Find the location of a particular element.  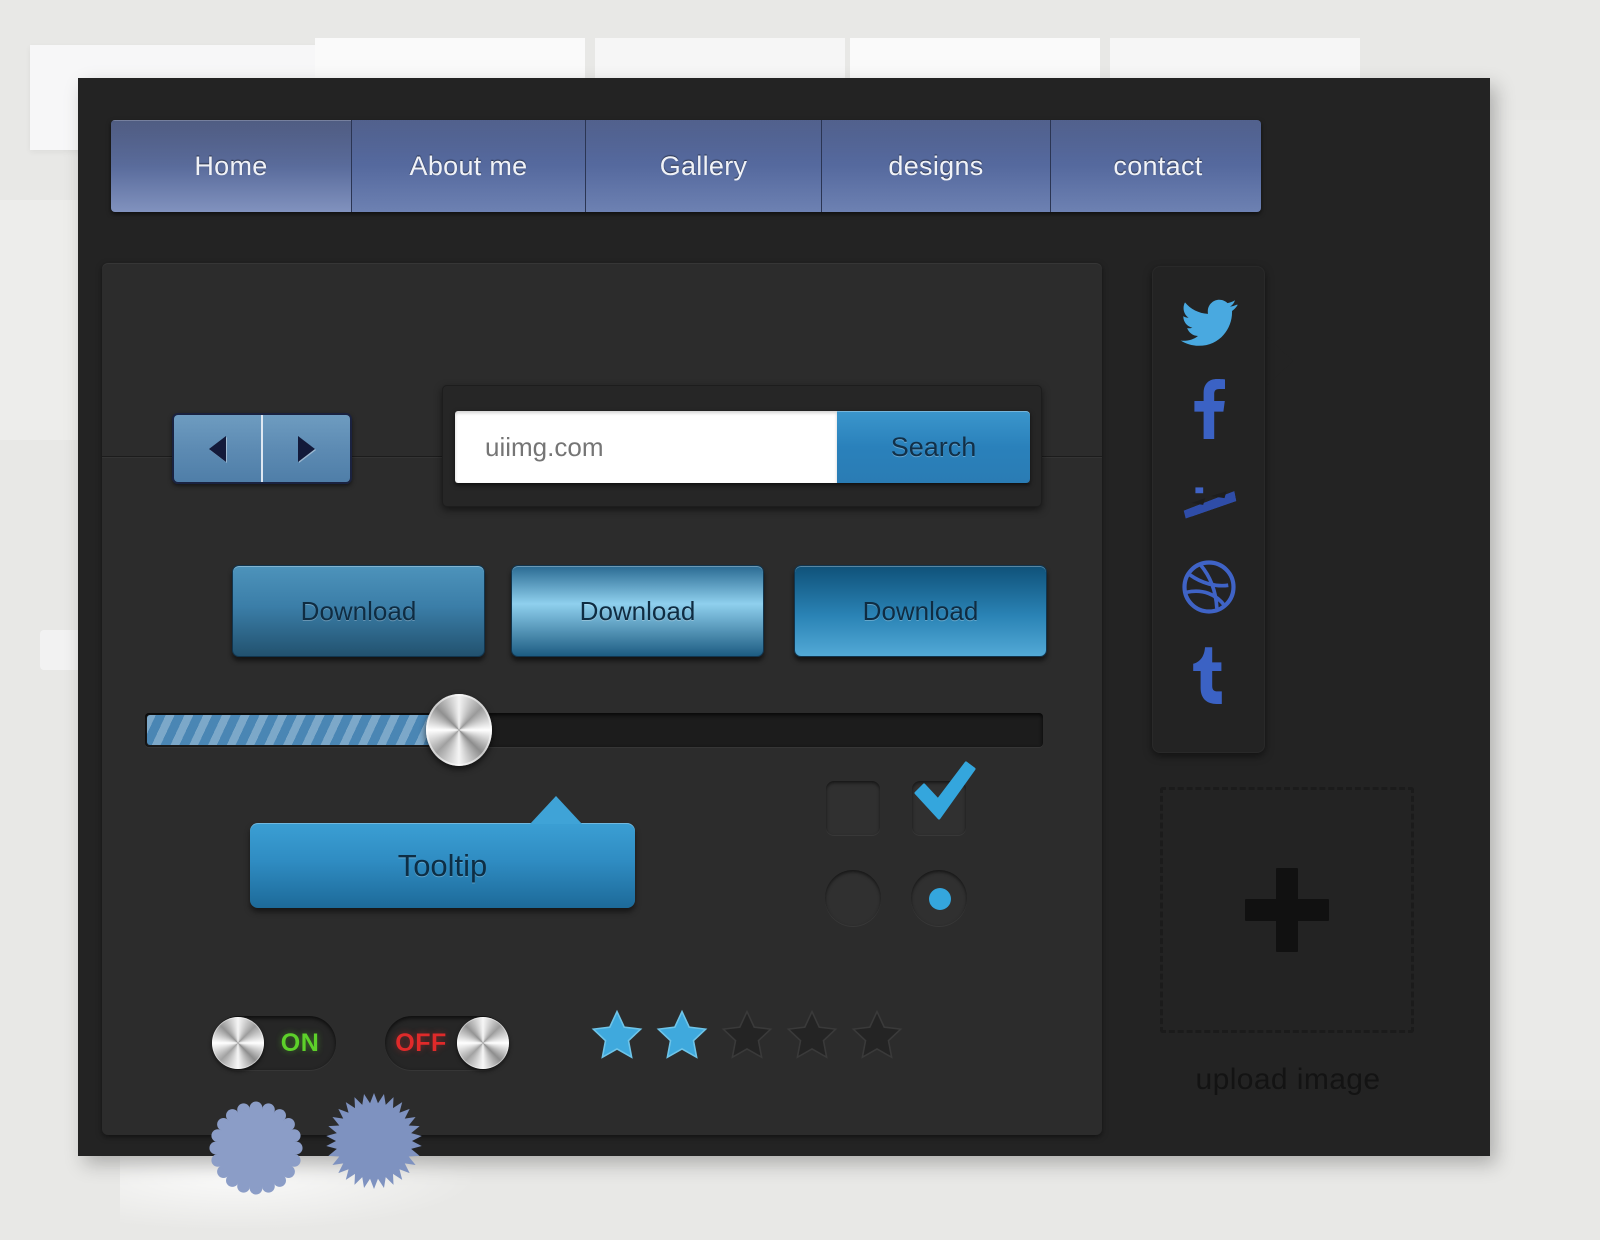

search-input is located at coordinates (646, 447).